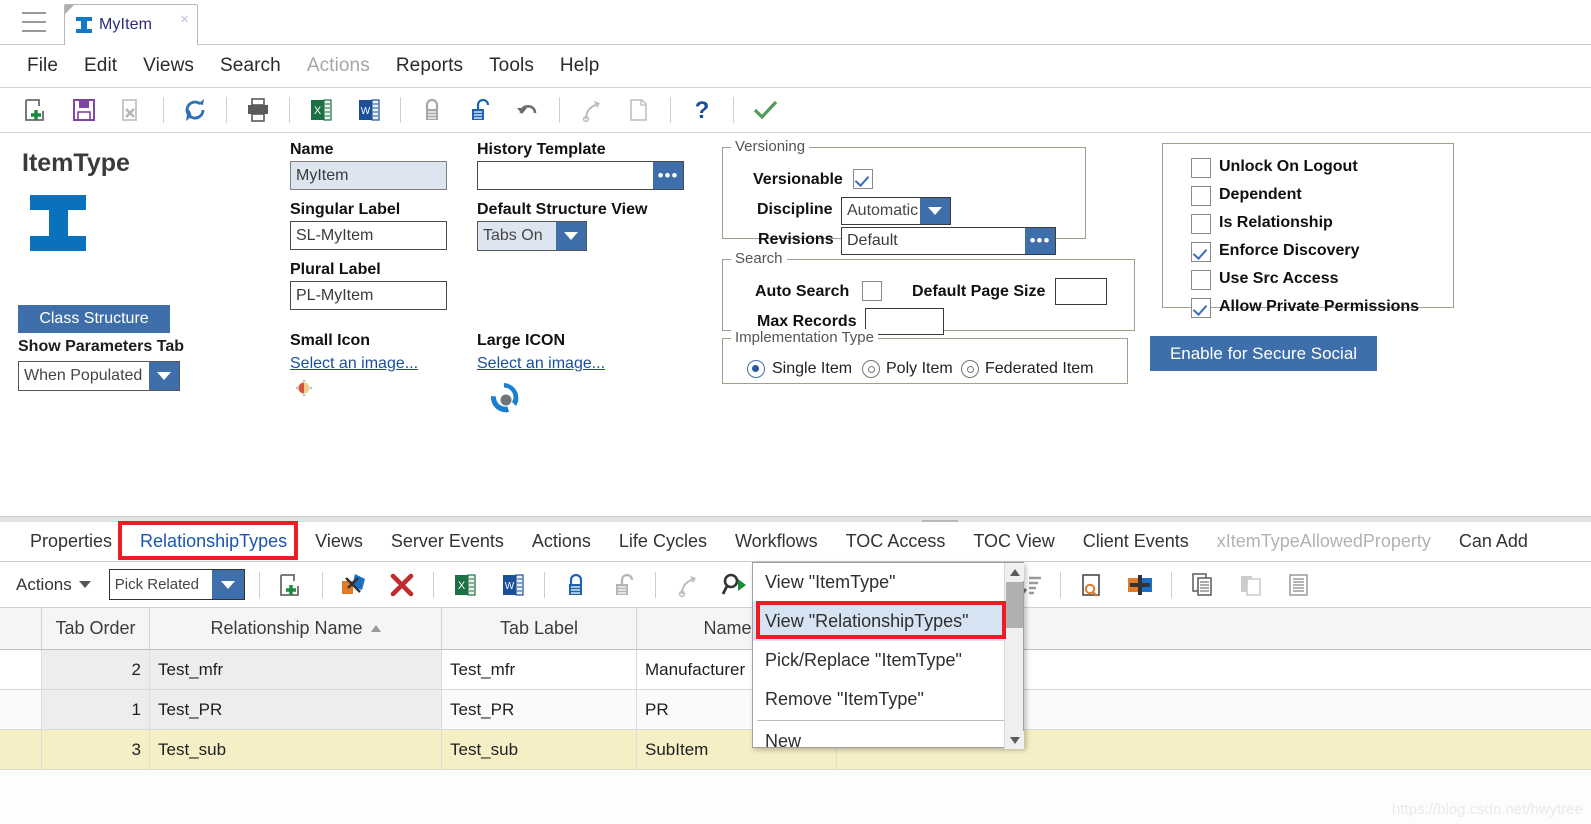 This screenshot has width=1591, height=824. I want to click on cell-tab-label: Test_PR, so click(539, 709).